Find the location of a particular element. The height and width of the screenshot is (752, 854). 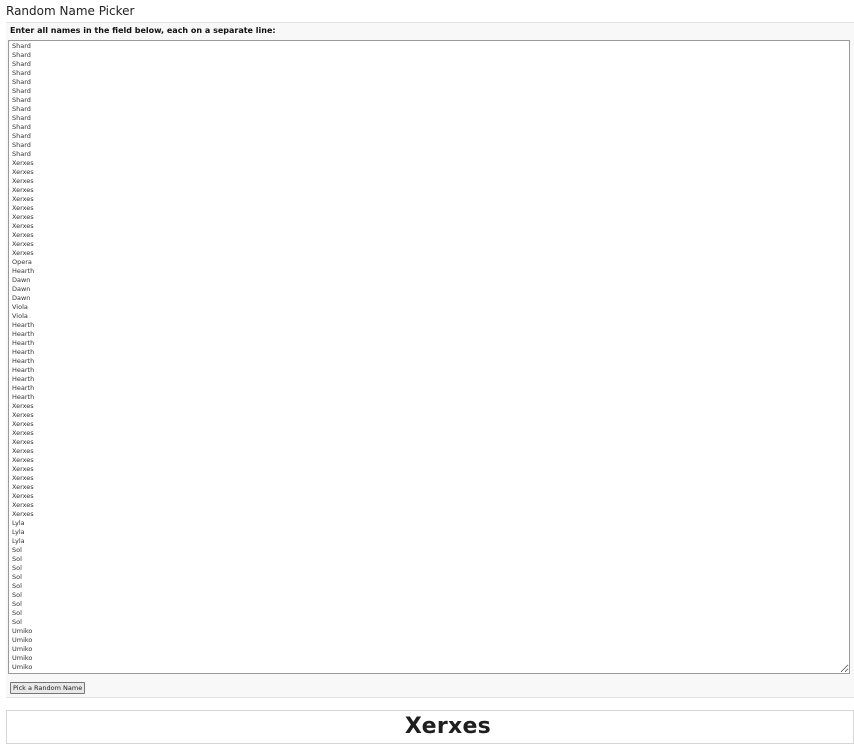

page-title: Random Name Picker is located at coordinates (70, 11).